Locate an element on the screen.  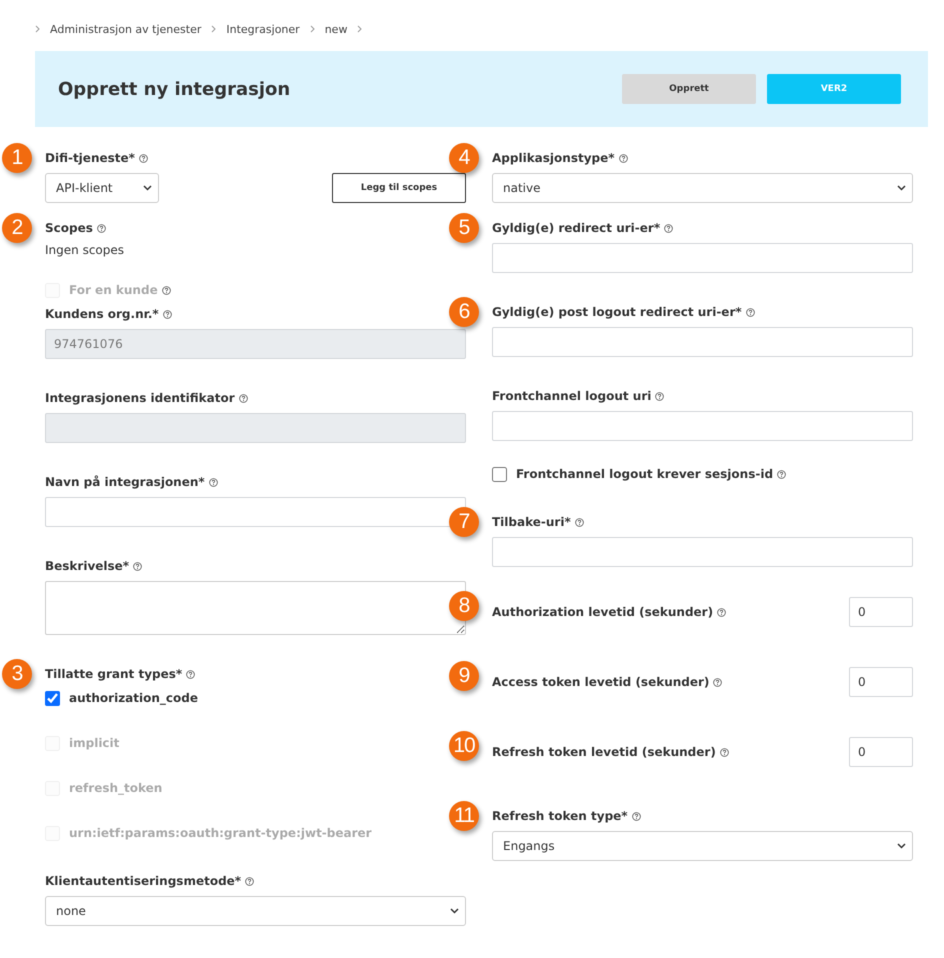
field-label: Refresh token levetid (sekunder) is located at coordinates (604, 752).